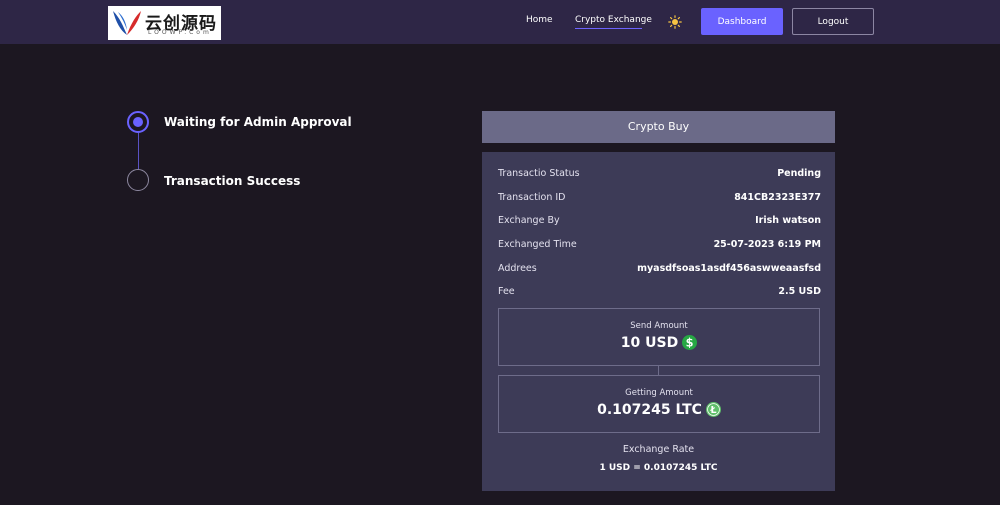 Image resolution: width=1000 pixels, height=505 pixels. What do you see at coordinates (659, 175) in the screenshot?
I see `info-row-status: Transactio Status Pending` at bounding box center [659, 175].